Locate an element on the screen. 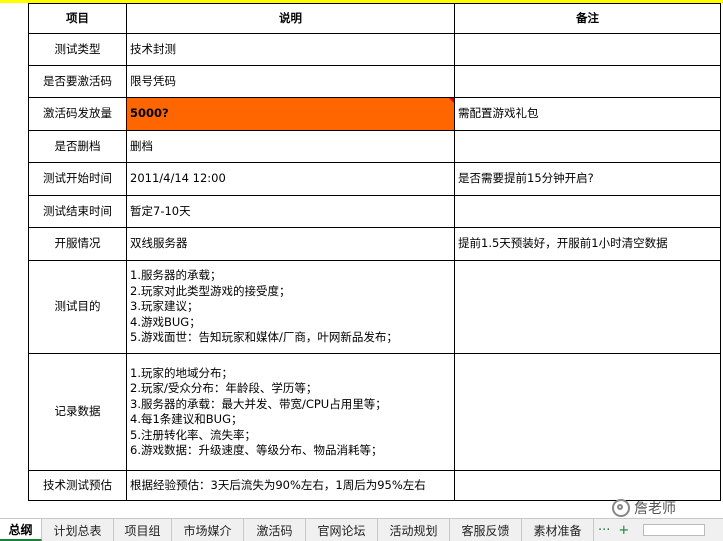  sheet-tab: 计划总表 is located at coordinates (78, 530).